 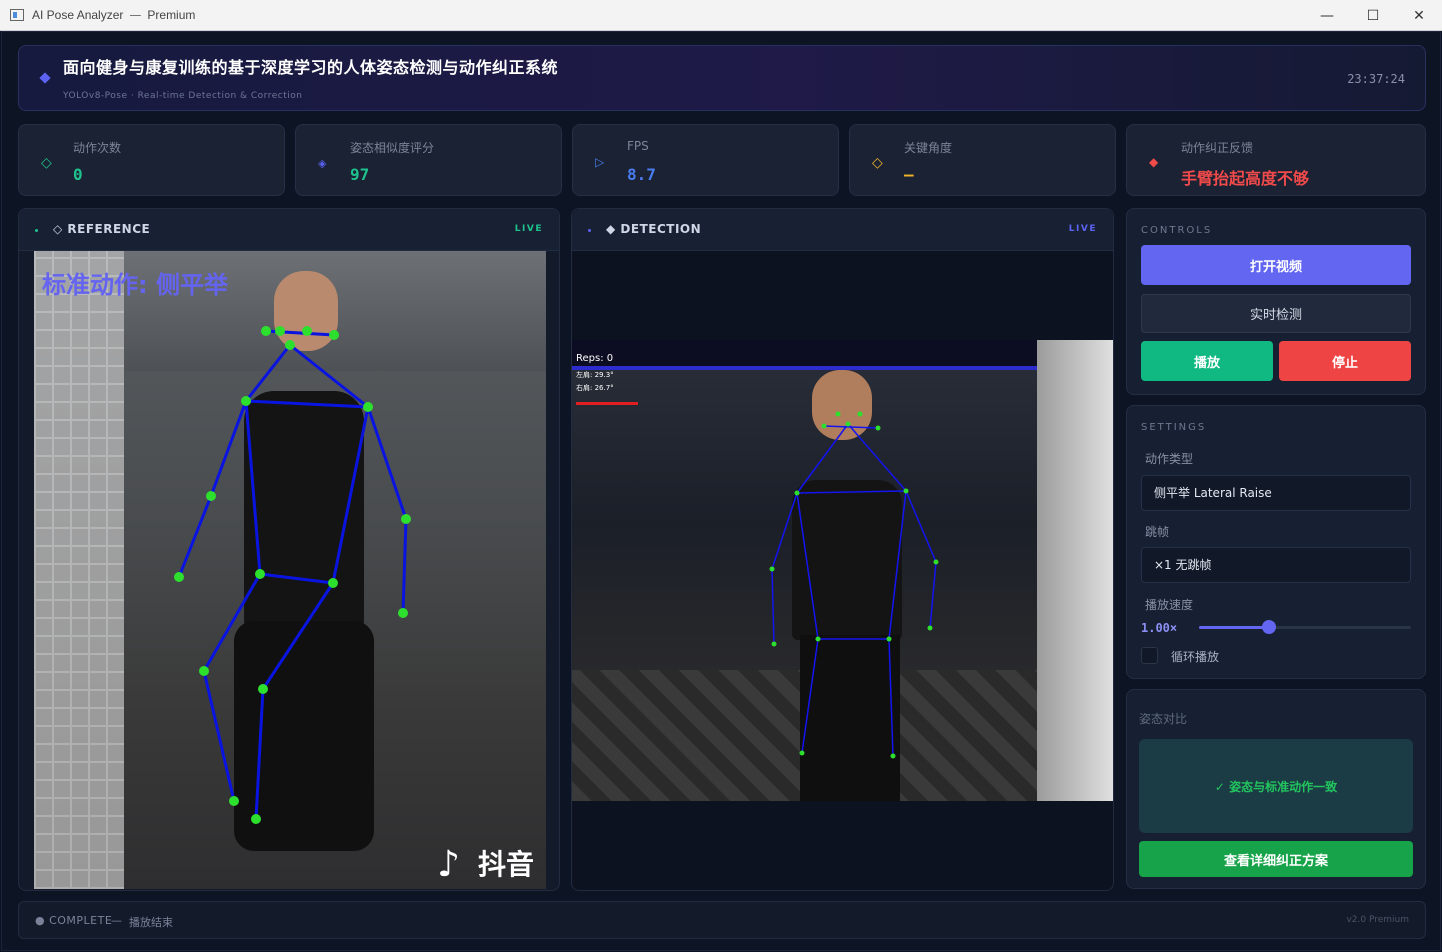 I want to click on douyin-watermark: 抖音, so click(x=505, y=864).